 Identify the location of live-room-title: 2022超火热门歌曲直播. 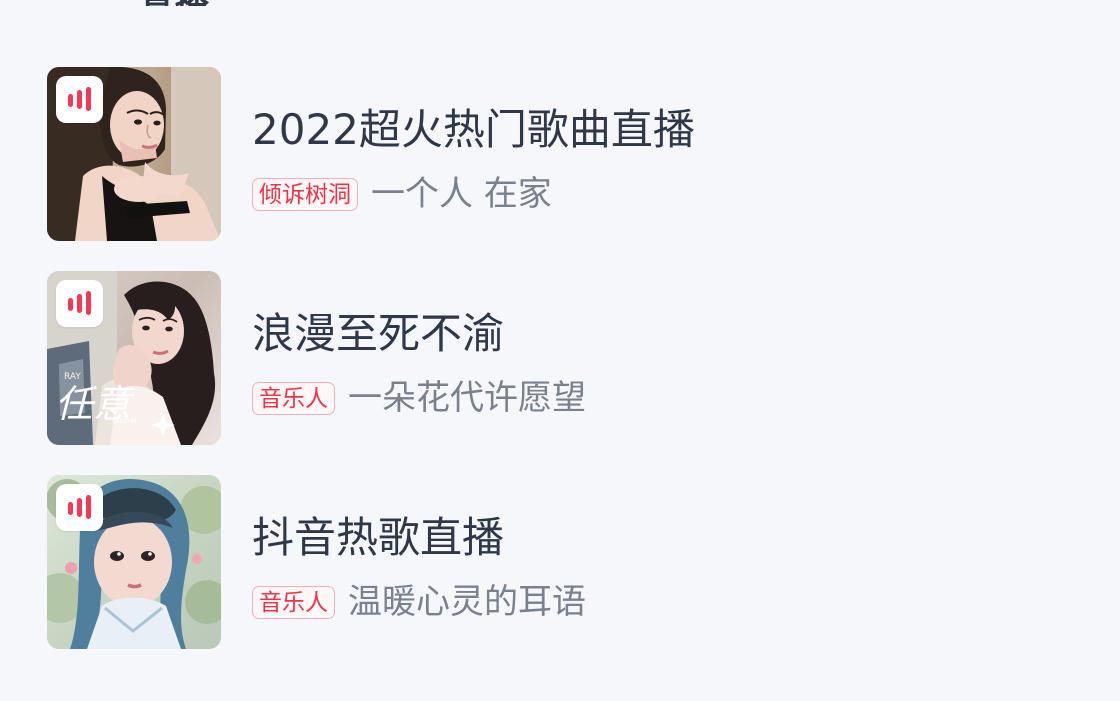
(473, 130).